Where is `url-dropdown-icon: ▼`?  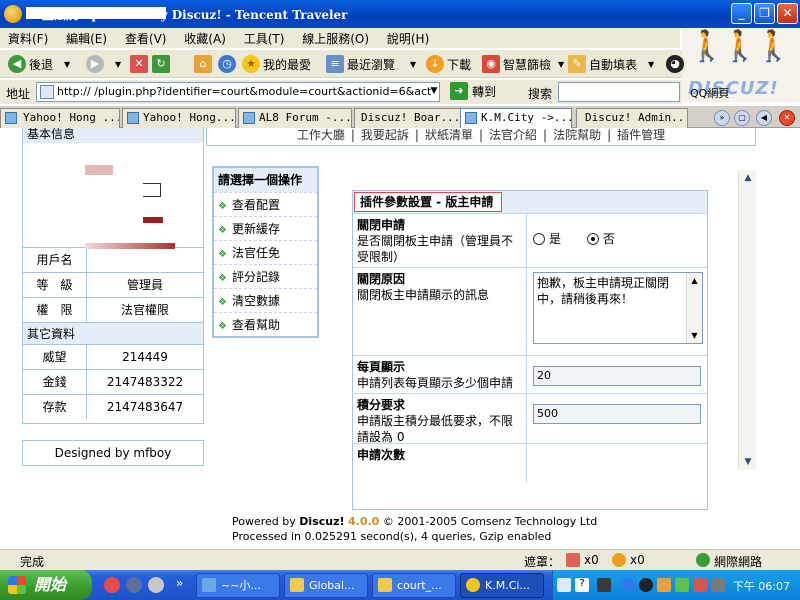
url-dropdown-icon: ▼ is located at coordinates (434, 91).